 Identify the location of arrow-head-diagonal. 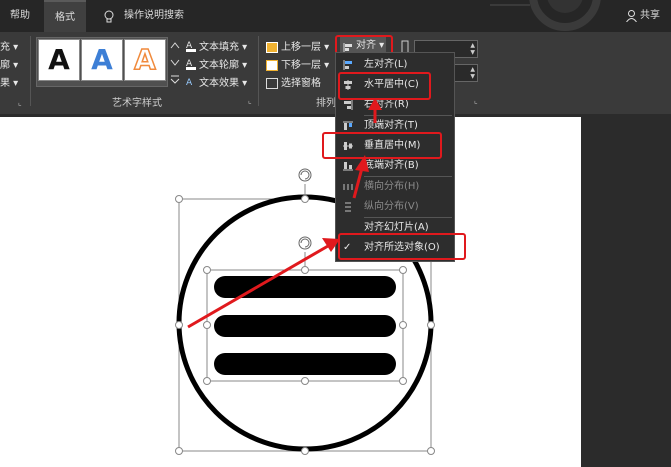
(331, 245).